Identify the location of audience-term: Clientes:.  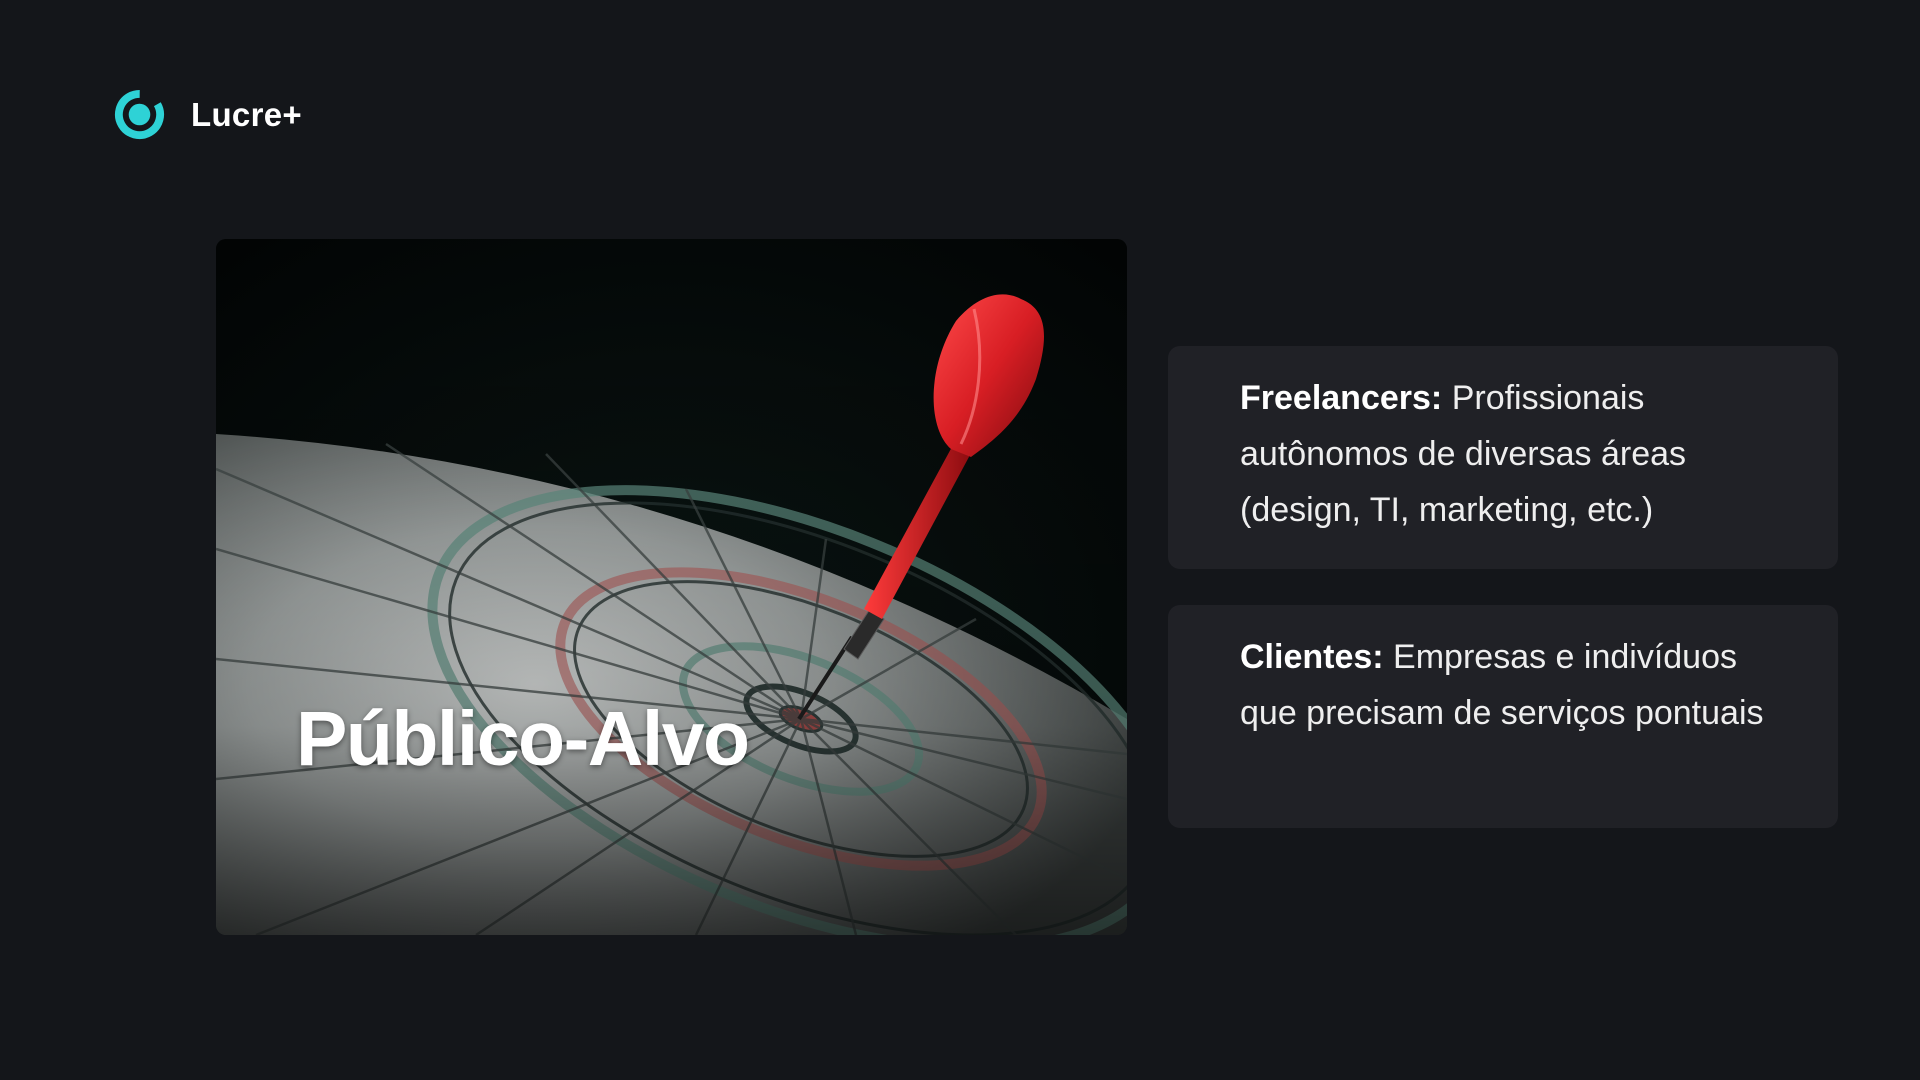
(1312, 657).